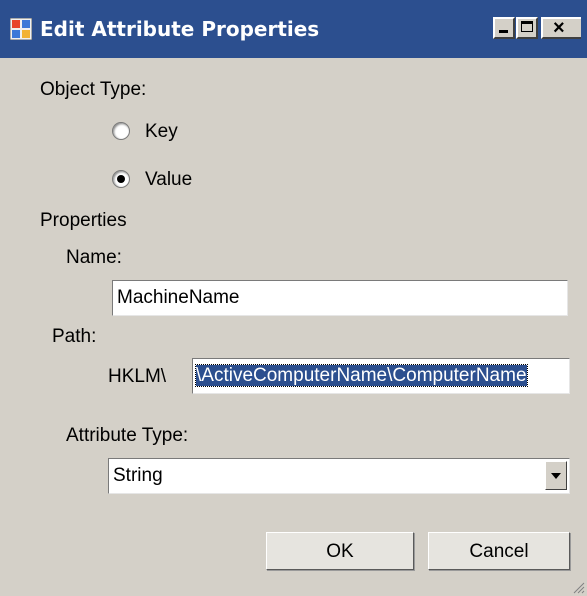 This screenshot has width=587, height=596. Describe the element at coordinates (121, 131) in the screenshot. I see `radio-key` at that location.